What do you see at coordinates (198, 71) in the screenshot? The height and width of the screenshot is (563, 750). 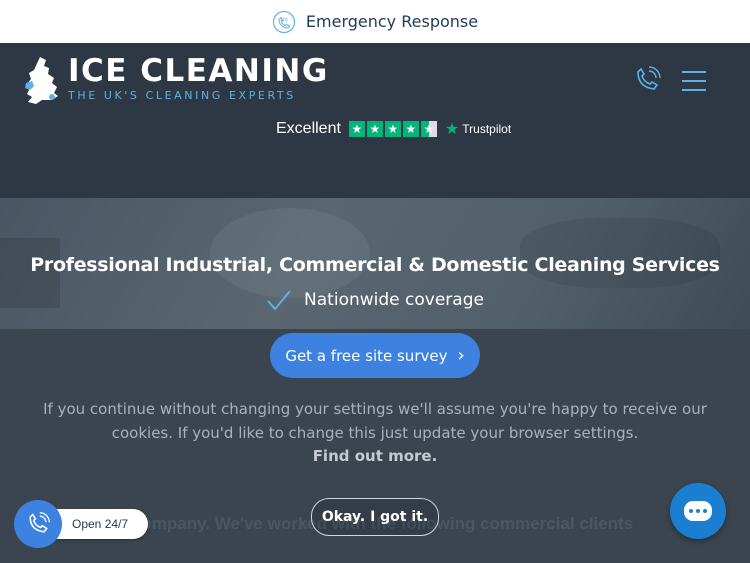 I see `brand-name: ICE CLEANING` at bounding box center [198, 71].